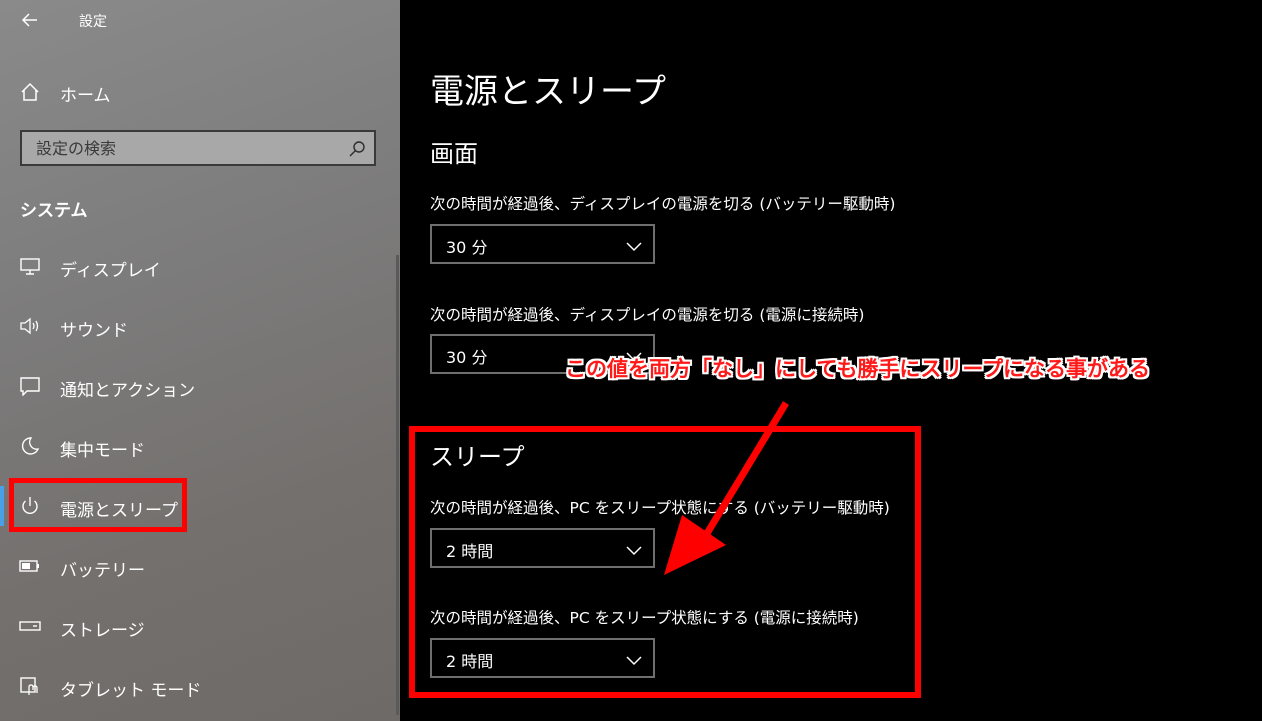  Describe the element at coordinates (54, 211) in the screenshot. I see `section-label-system: システム` at that location.